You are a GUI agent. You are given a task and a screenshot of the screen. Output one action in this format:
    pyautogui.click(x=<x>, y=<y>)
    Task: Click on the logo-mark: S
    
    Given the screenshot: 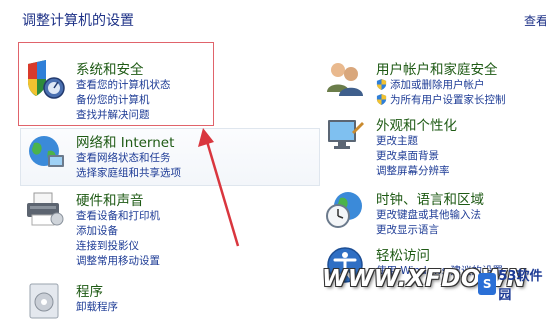 What is the action you would take?
    pyautogui.click(x=487, y=284)
    